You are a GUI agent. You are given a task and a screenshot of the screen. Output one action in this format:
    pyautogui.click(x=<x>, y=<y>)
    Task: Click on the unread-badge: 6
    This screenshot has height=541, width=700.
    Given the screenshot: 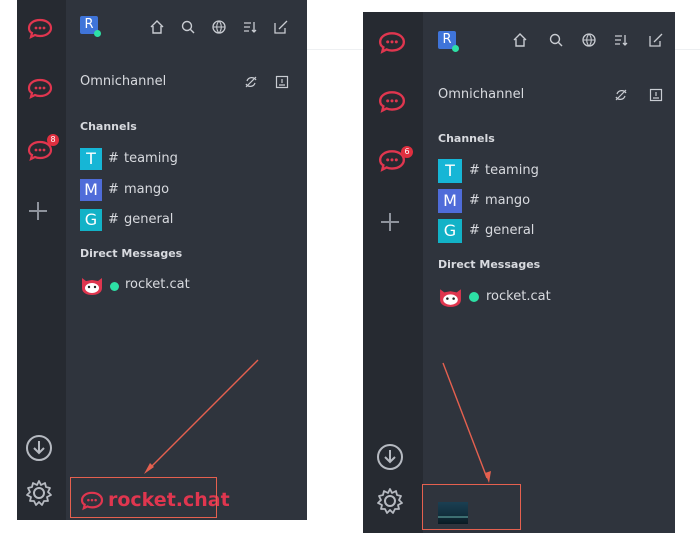 What is the action you would take?
    pyautogui.click(x=407, y=152)
    